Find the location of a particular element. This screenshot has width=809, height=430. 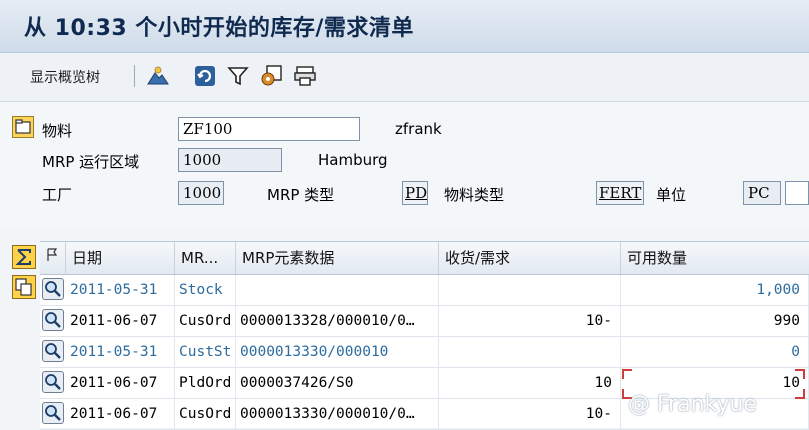

toolbar-separator is located at coordinates (134, 76).